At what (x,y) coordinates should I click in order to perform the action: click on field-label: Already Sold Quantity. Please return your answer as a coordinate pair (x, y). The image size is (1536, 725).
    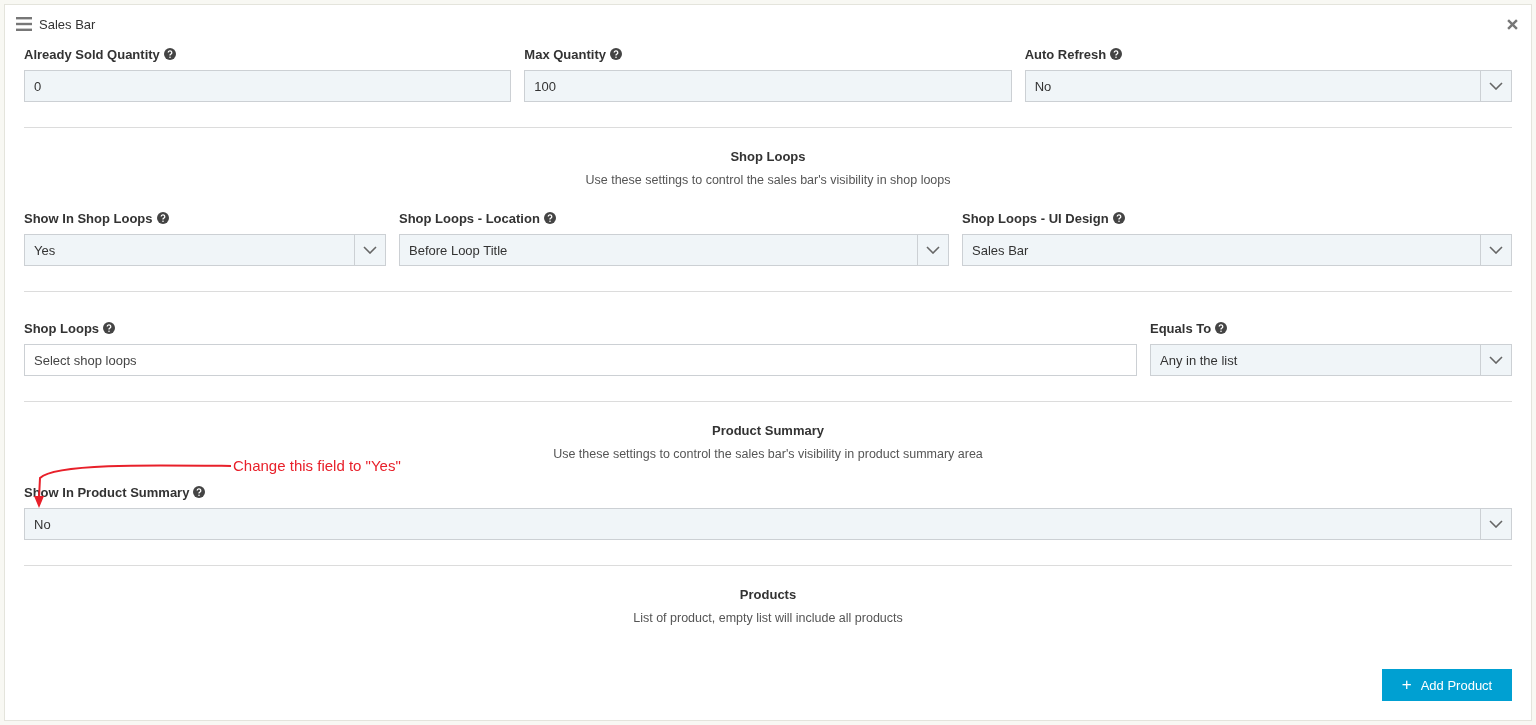
    Looking at the image, I should click on (92, 54).